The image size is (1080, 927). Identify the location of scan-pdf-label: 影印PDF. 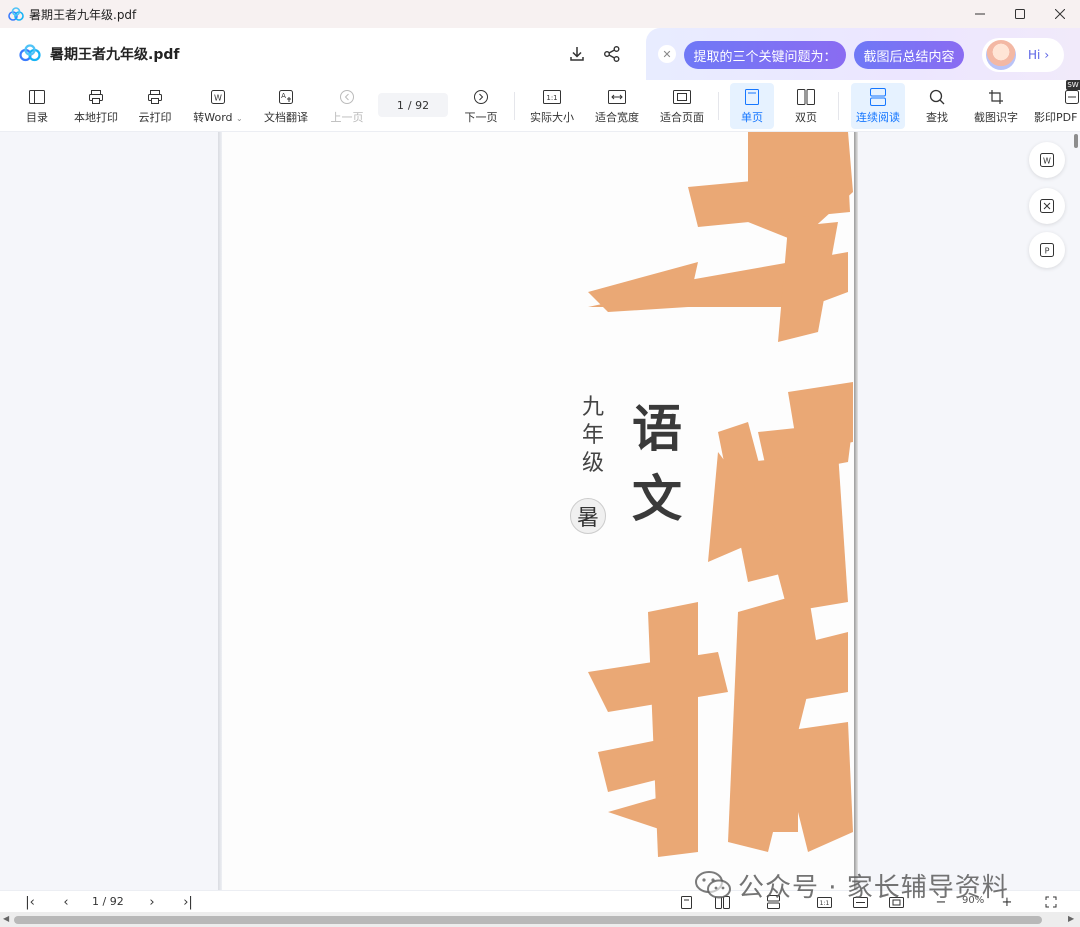
(1056, 117).